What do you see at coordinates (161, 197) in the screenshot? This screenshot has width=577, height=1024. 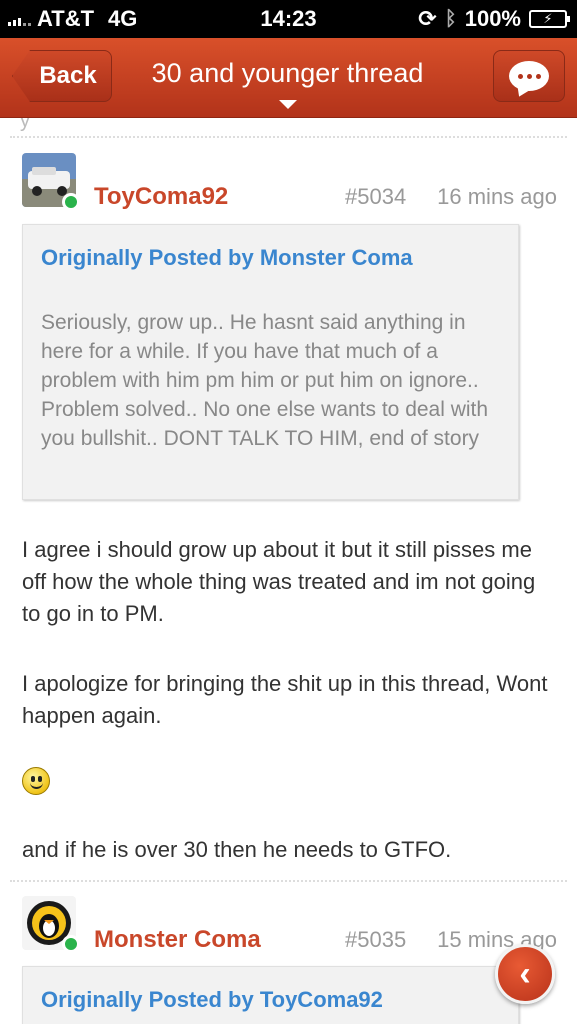 I see `post-username: ToyComa92` at bounding box center [161, 197].